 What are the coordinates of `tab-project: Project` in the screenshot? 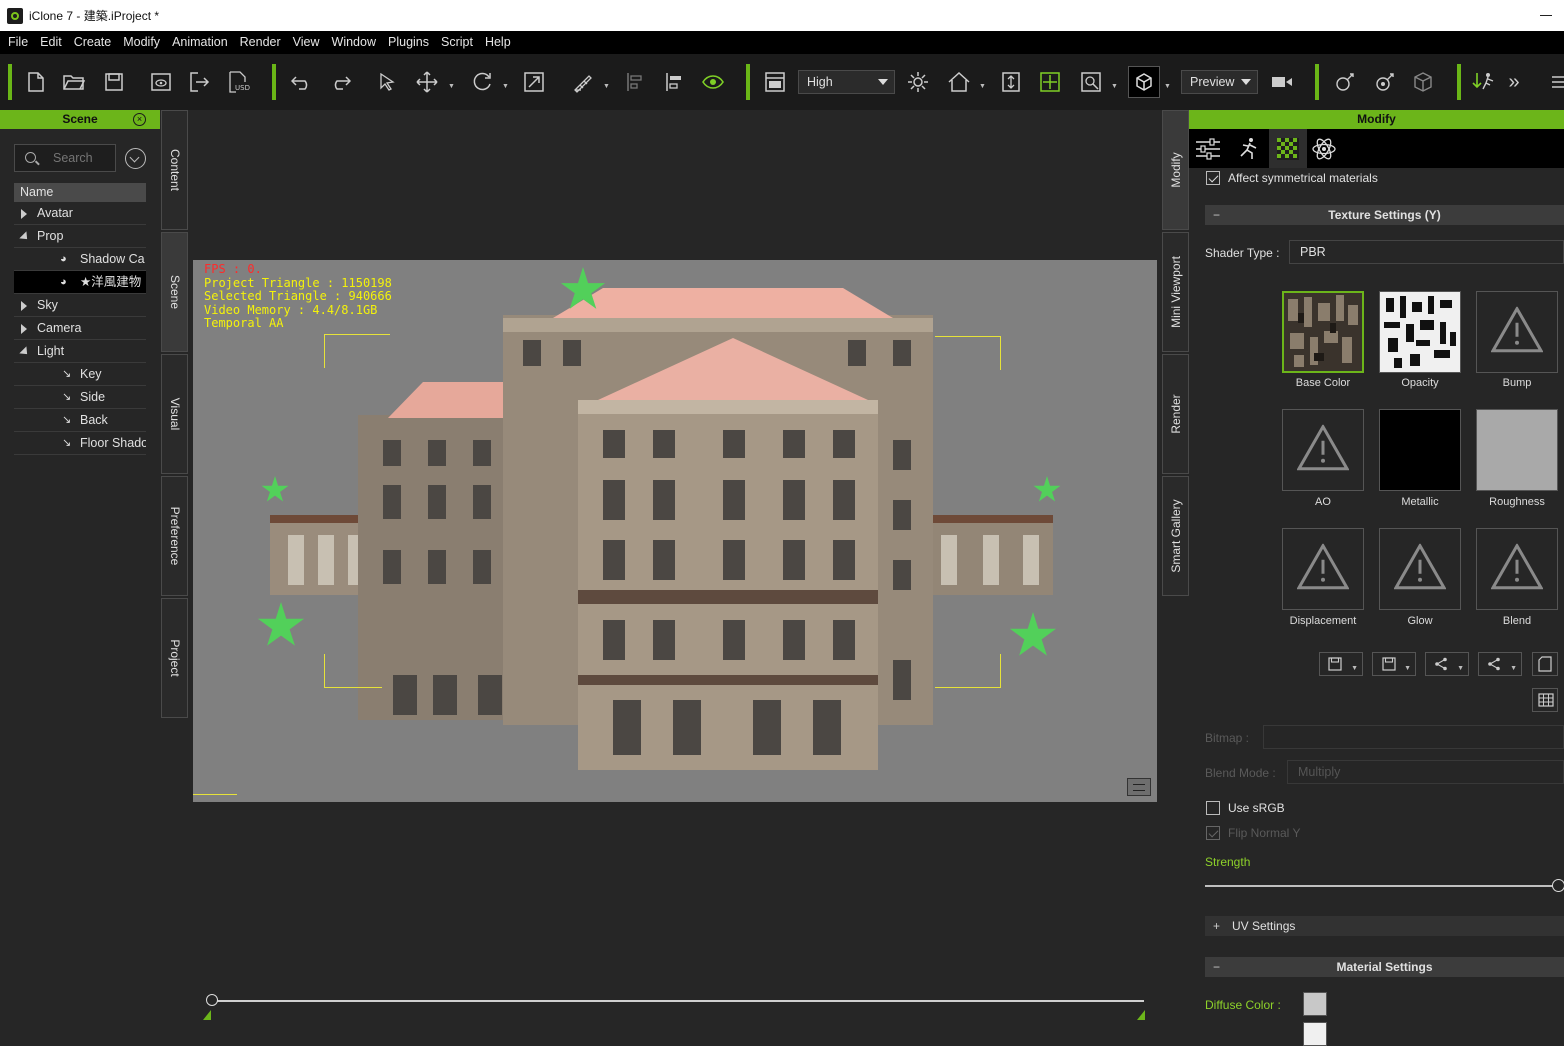 It's located at (174, 658).